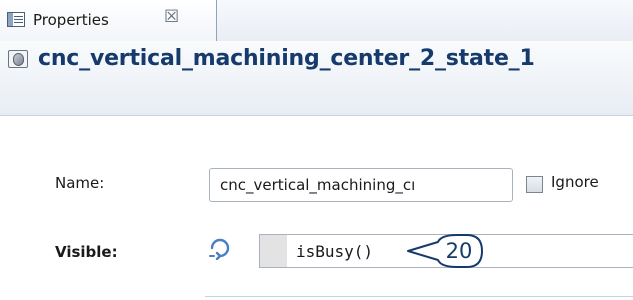 The height and width of the screenshot is (300, 633). What do you see at coordinates (286, 58) in the screenshot?
I see `page-title: cnc_vertical_machining_center_2_state_1` at bounding box center [286, 58].